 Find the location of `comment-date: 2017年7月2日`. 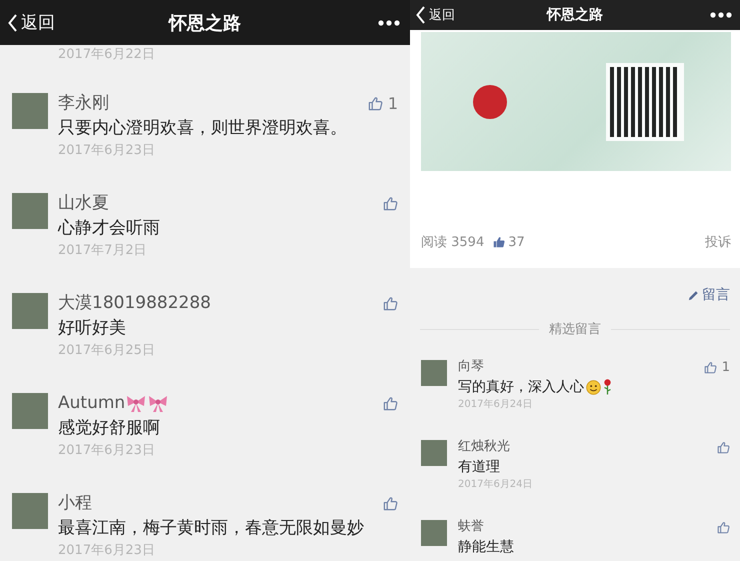

comment-date: 2017年7月2日 is located at coordinates (103, 251).